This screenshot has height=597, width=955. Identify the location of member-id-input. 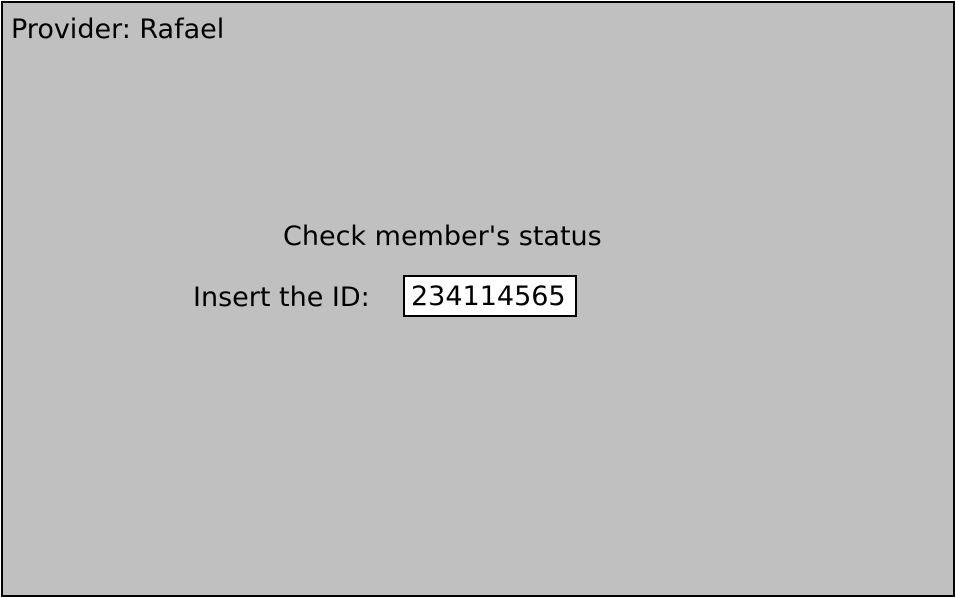
(490, 296).